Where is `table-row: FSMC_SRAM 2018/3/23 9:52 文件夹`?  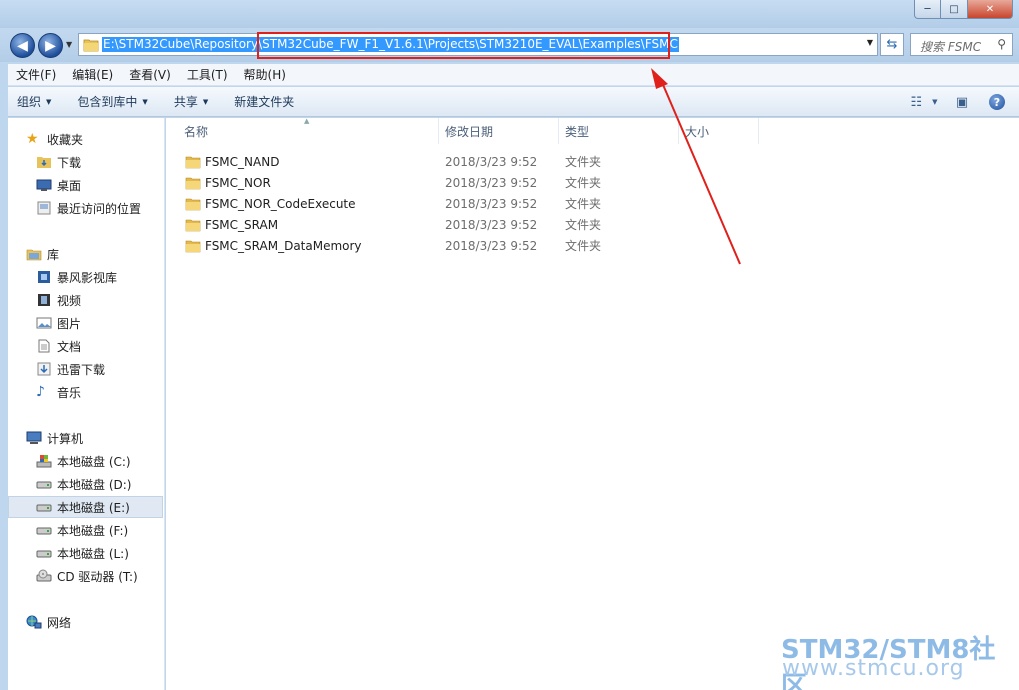
table-row: FSMC_SRAM 2018/3/23 9:52 文件夹 is located at coordinates (398, 224).